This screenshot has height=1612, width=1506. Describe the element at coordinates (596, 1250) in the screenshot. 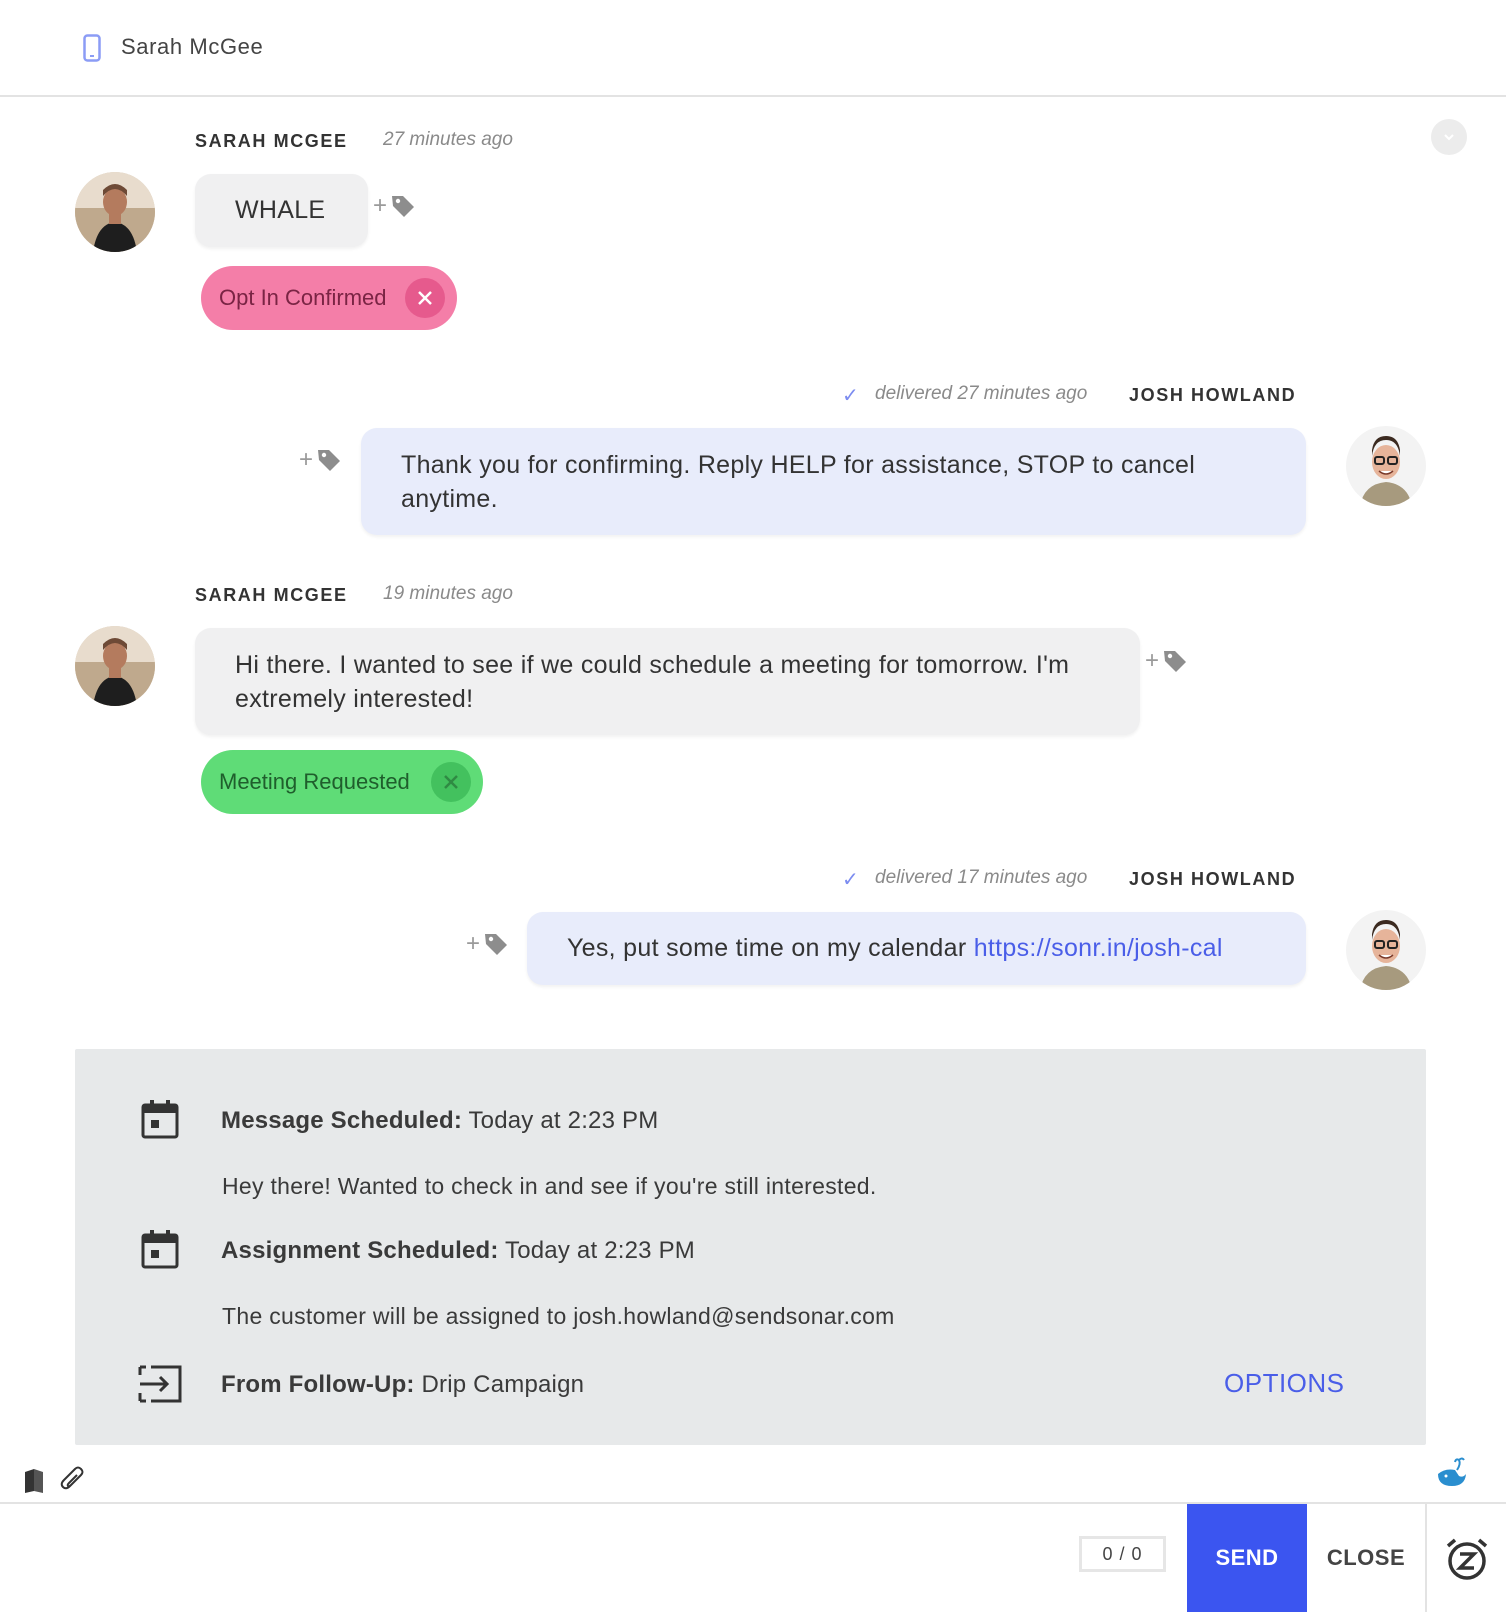

I see `assignment-scheduled-time: Today at 2:23 PM` at that location.